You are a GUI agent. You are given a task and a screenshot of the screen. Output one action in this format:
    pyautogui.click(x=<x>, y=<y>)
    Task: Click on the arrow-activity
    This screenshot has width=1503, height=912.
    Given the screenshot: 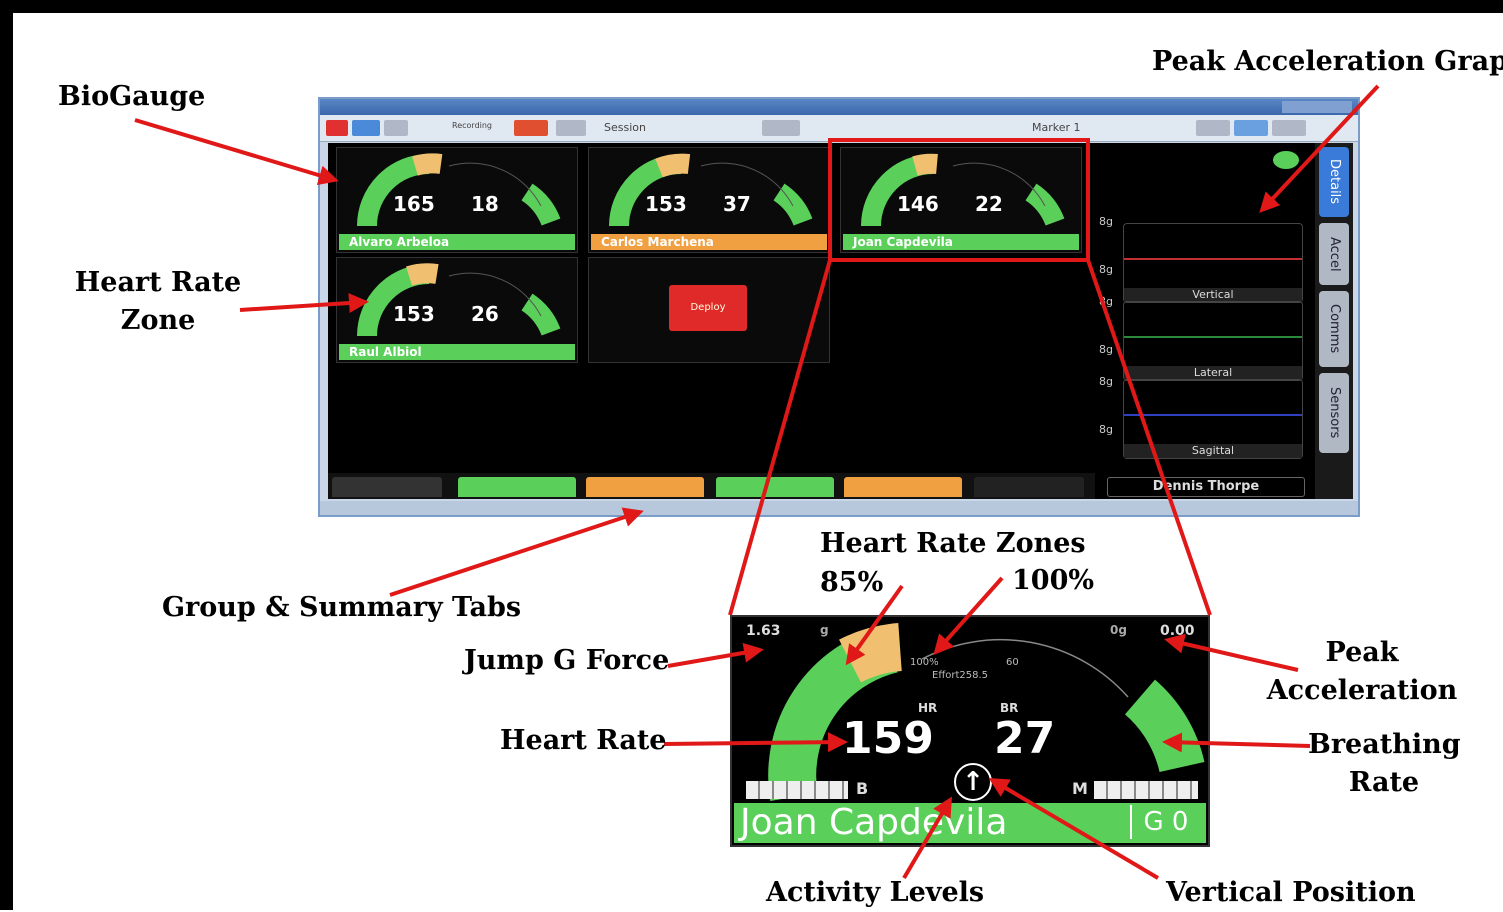 What is the action you would take?
    pyautogui.click(x=927, y=838)
    